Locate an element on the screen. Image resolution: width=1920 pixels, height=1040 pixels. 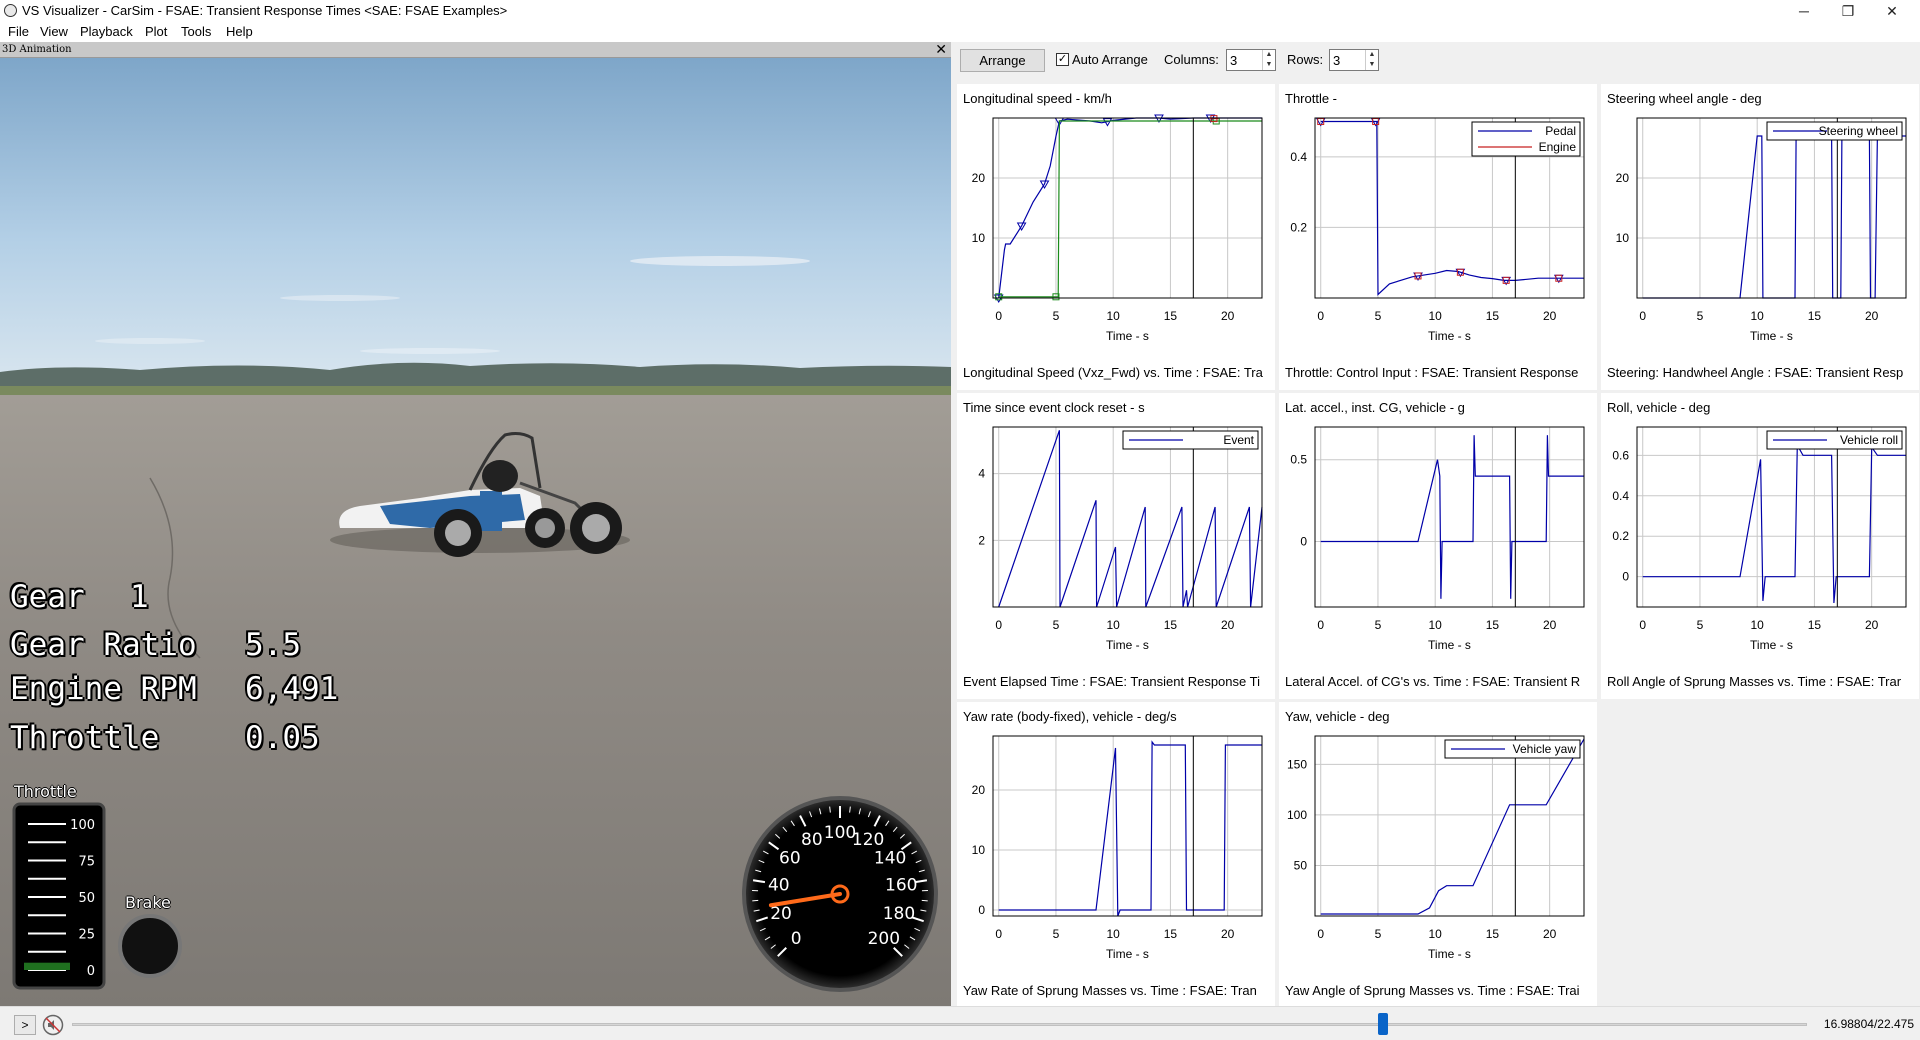
hud-gear-value: 1 is located at coordinates (139, 597).